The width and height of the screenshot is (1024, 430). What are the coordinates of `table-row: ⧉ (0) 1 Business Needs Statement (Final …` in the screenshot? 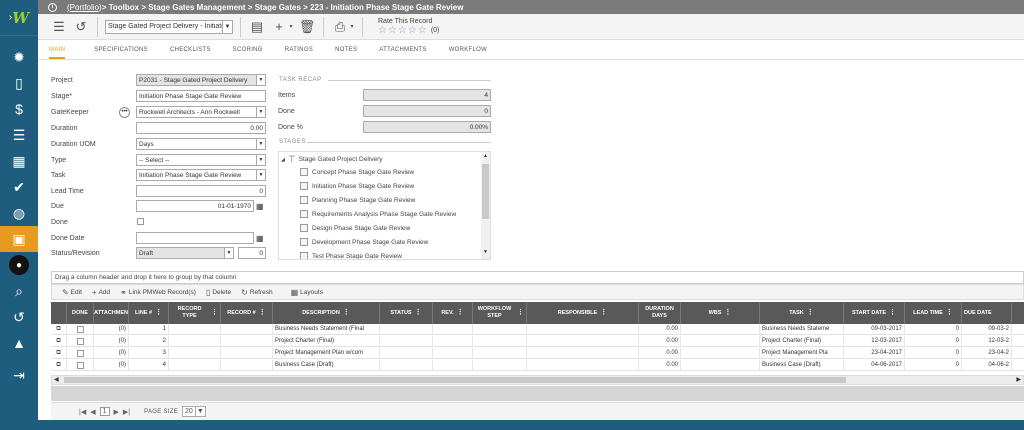 It's located at (537, 329).